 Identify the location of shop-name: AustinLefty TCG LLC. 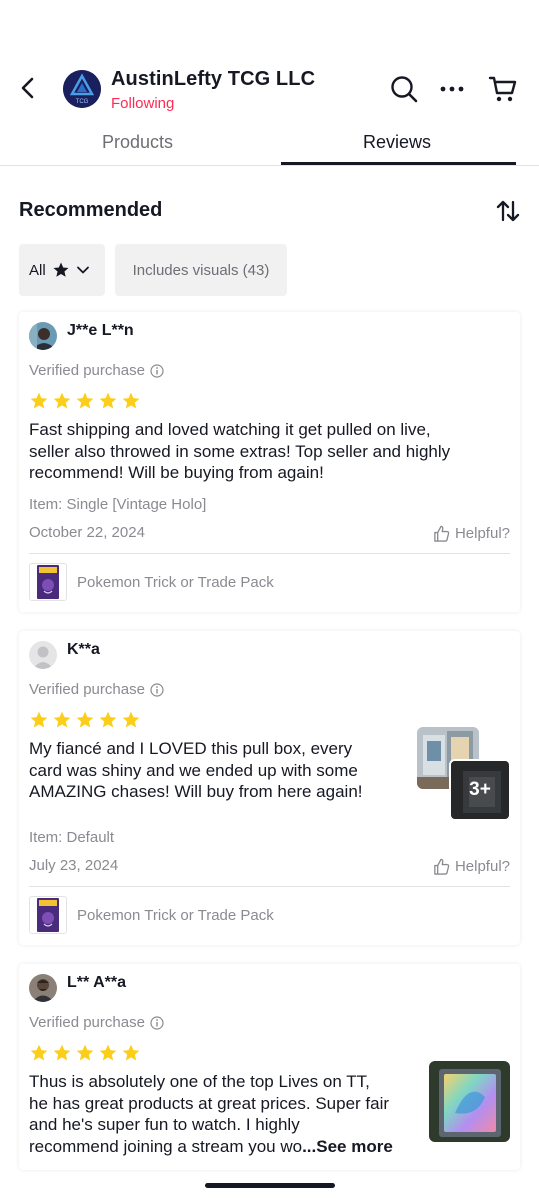
(213, 79).